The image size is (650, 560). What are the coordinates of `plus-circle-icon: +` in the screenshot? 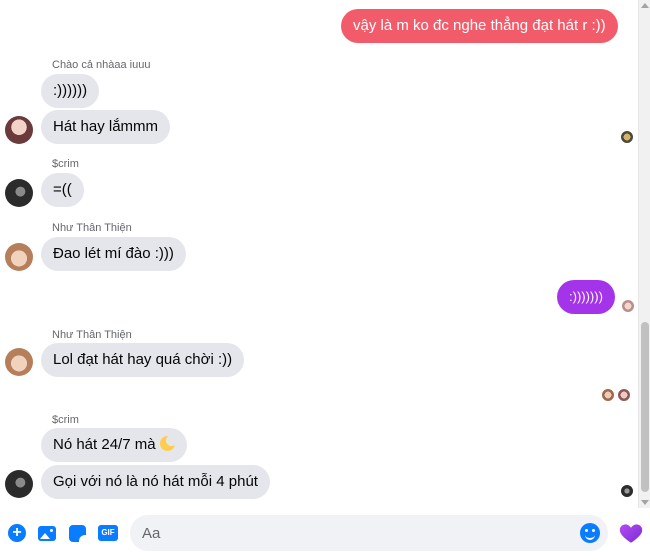 It's located at (17, 533).